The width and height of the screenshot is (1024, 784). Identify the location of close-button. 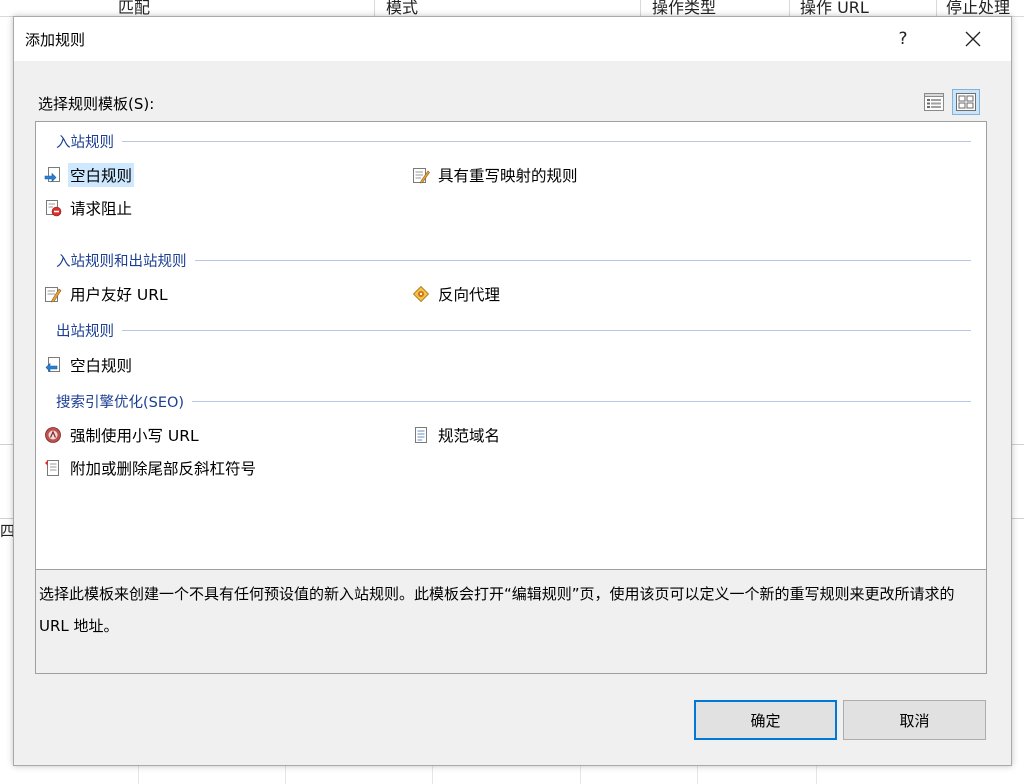
(973, 39).